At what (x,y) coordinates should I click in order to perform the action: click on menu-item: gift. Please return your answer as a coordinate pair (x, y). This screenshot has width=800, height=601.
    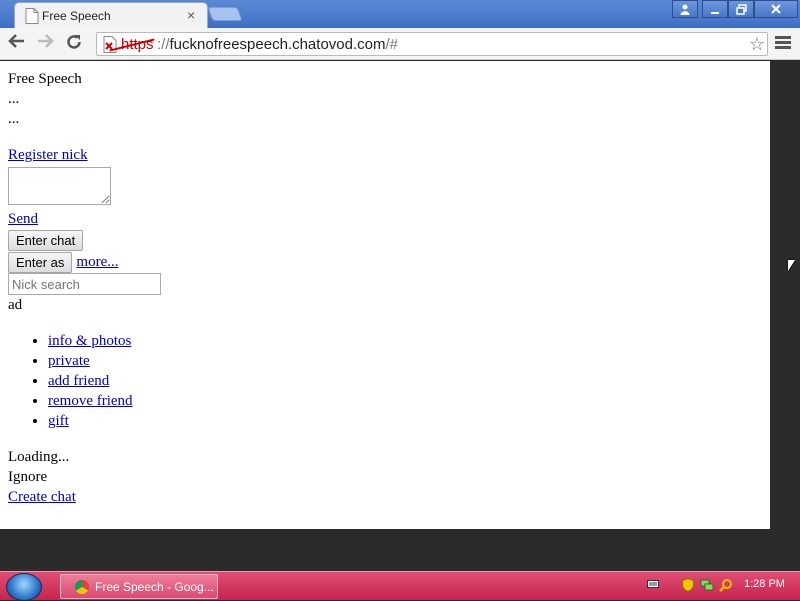
    Looking at the image, I should click on (405, 421).